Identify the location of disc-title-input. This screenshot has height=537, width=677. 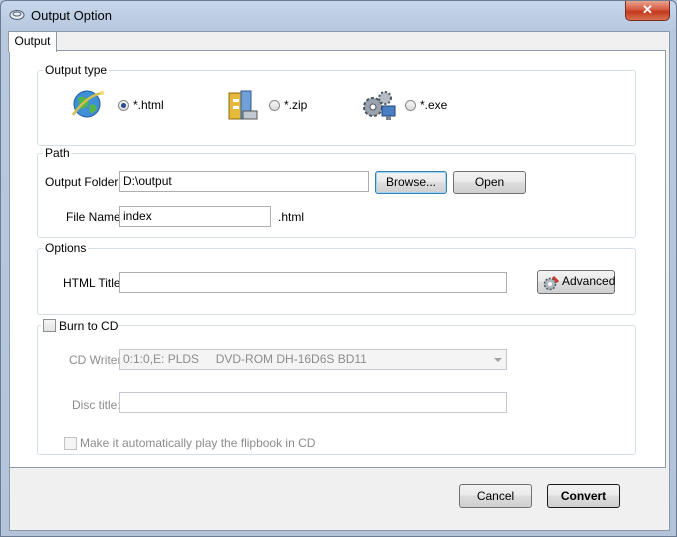
(313, 402).